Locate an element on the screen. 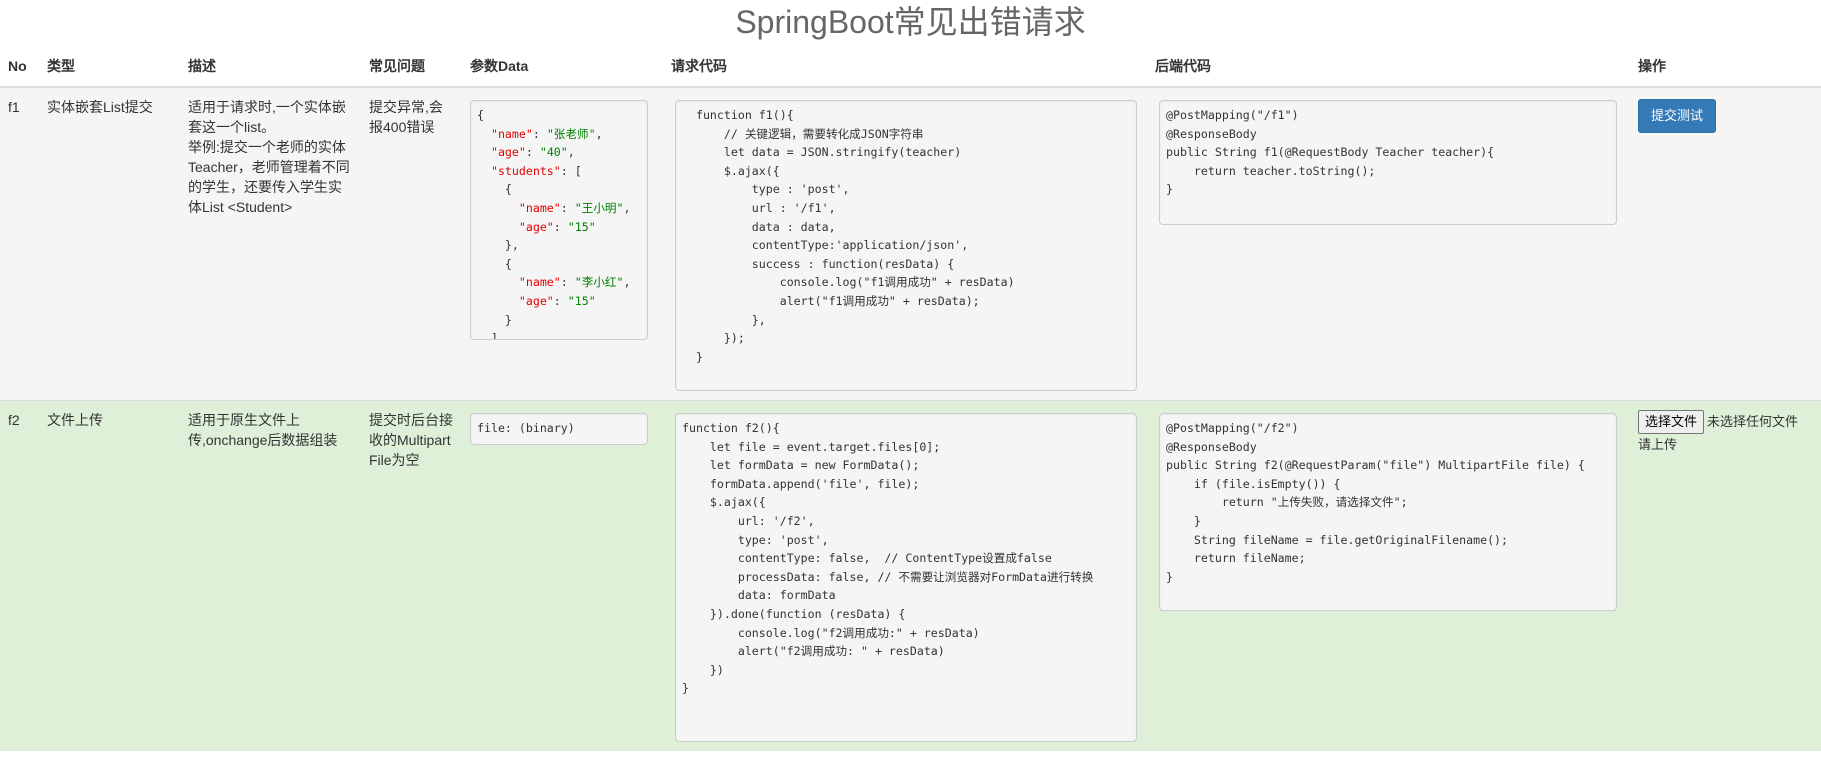  header-row: No 类型 描述 常见问题 参数Data 请求代码 后端代码 操作 is located at coordinates (910, 65).